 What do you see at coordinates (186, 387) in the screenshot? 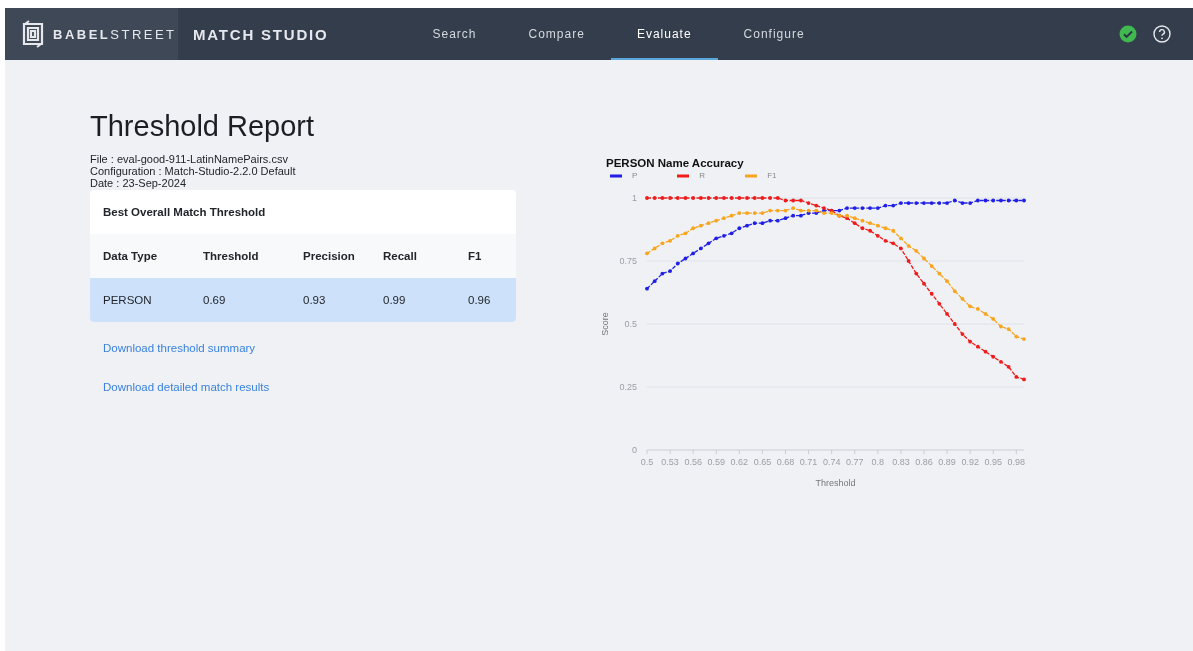
I see `download-link: Download detailed match results` at bounding box center [186, 387].